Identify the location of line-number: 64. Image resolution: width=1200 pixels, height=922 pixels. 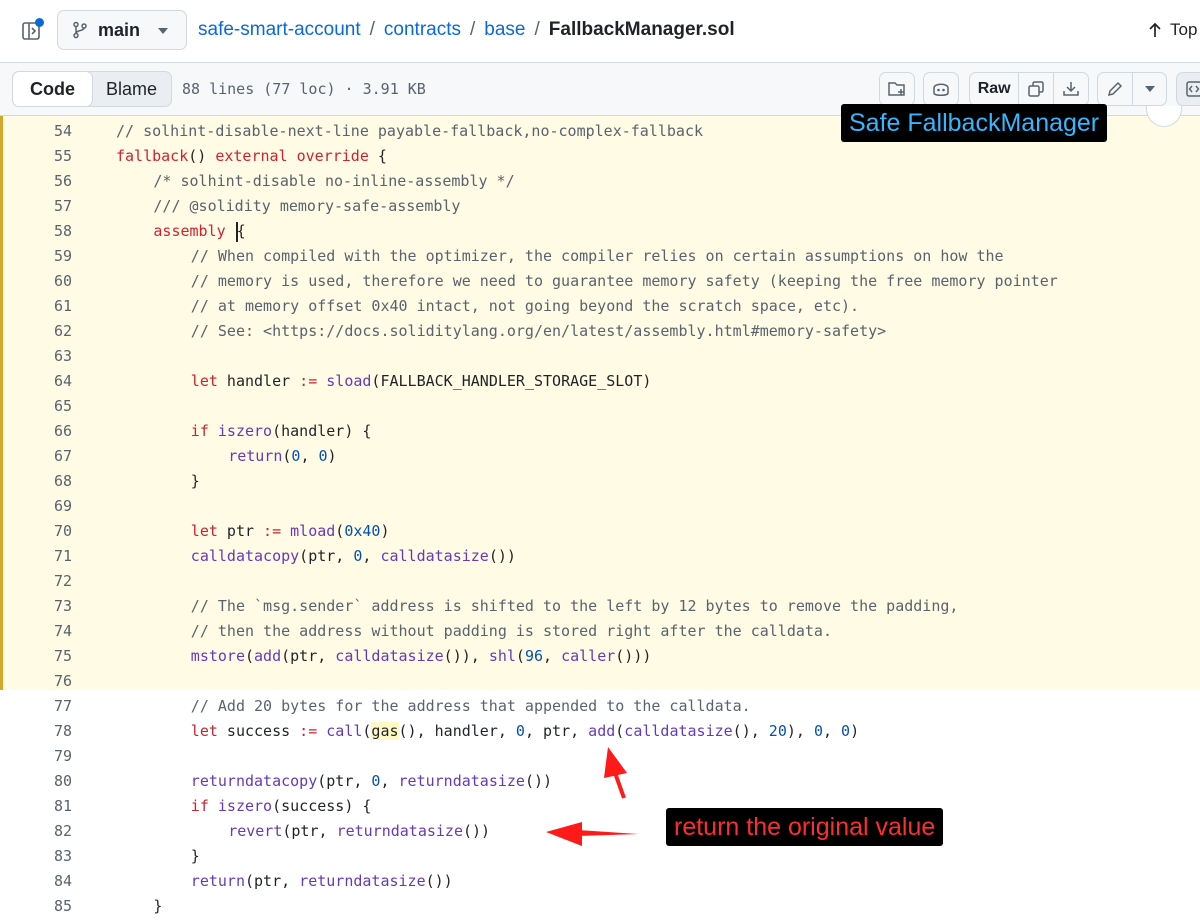
(36, 381).